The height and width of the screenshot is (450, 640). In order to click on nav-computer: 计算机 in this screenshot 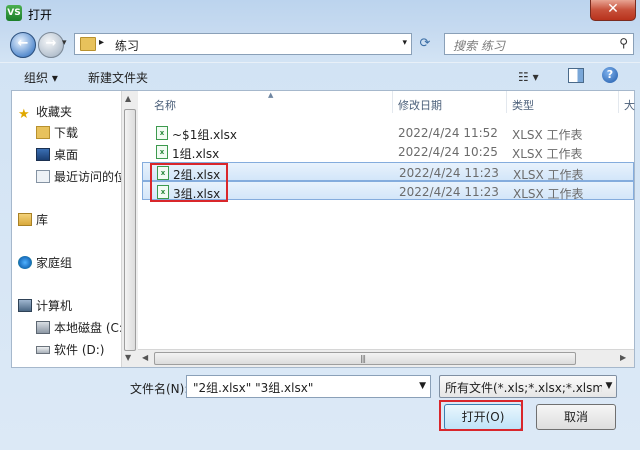, I will do `click(45, 305)`.